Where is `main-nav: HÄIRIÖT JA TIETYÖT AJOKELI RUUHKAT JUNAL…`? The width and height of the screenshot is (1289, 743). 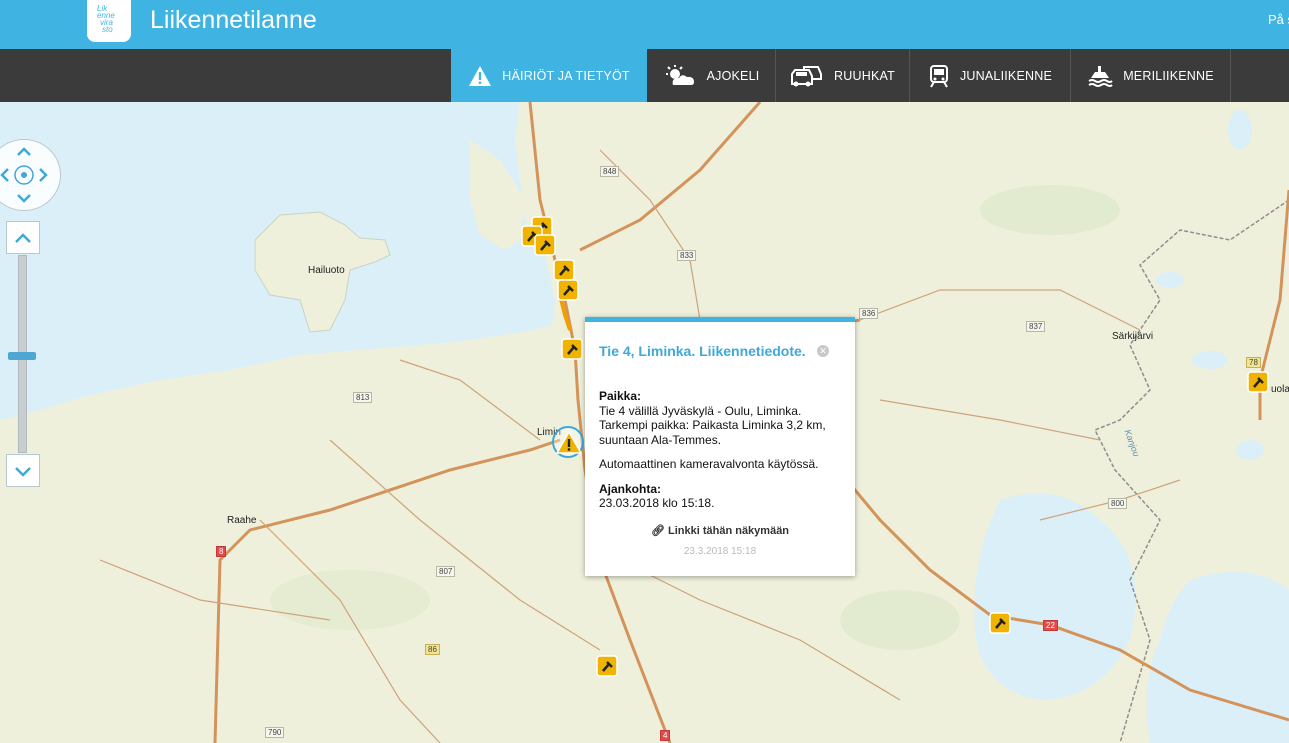
main-nav: HÄIRIÖT JA TIETYÖT AJOKELI RUUHKAT JUNAL… is located at coordinates (644, 75).